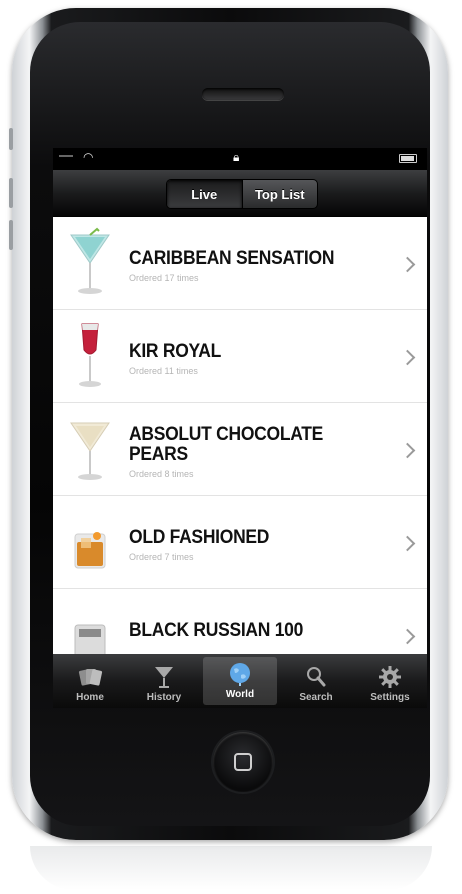 The height and width of the screenshot is (894, 462). Describe the element at coordinates (11, 139) in the screenshot. I see `mute-switch` at that location.